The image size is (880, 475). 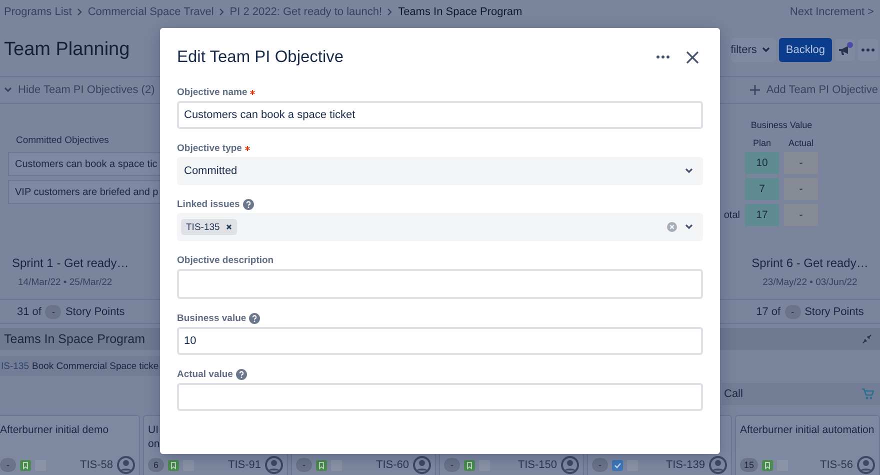 I want to click on page-title: Team Planning, so click(x=67, y=50).